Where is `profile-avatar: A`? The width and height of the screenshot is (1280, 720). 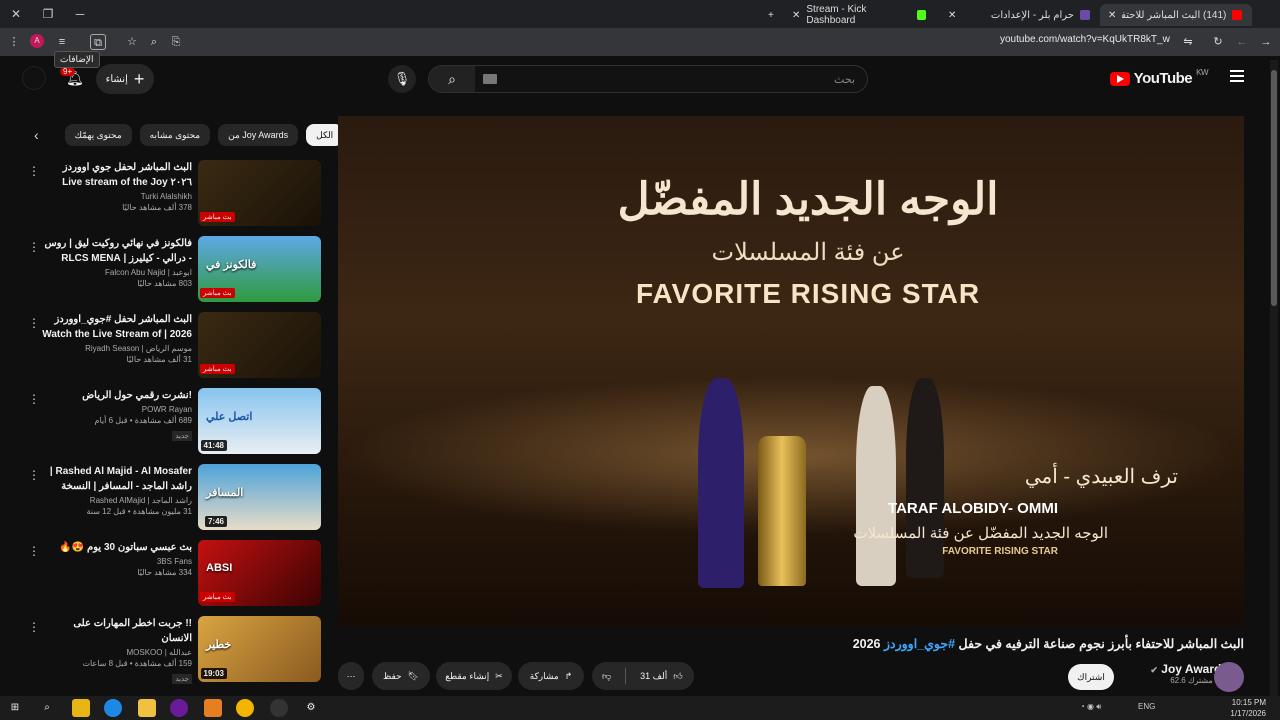 profile-avatar: A is located at coordinates (37, 41).